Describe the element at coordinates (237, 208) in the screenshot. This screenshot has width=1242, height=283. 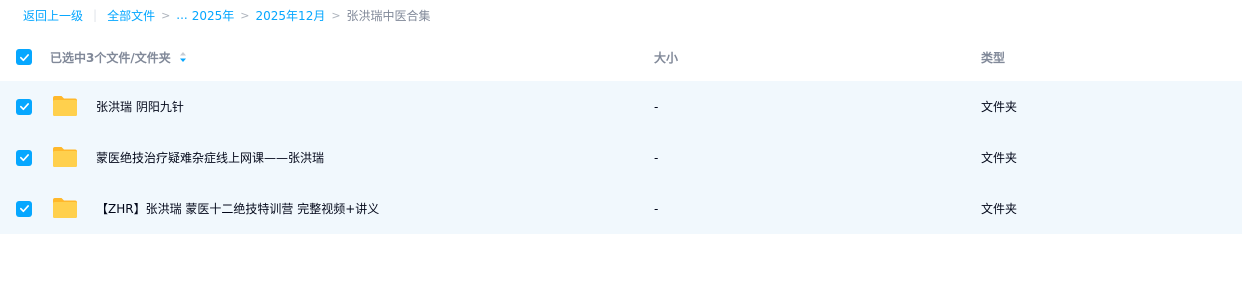
I see `file-name: 【ZHR】张洪瑞 蒙医十二绝技特训营 完整视频+讲义` at that location.